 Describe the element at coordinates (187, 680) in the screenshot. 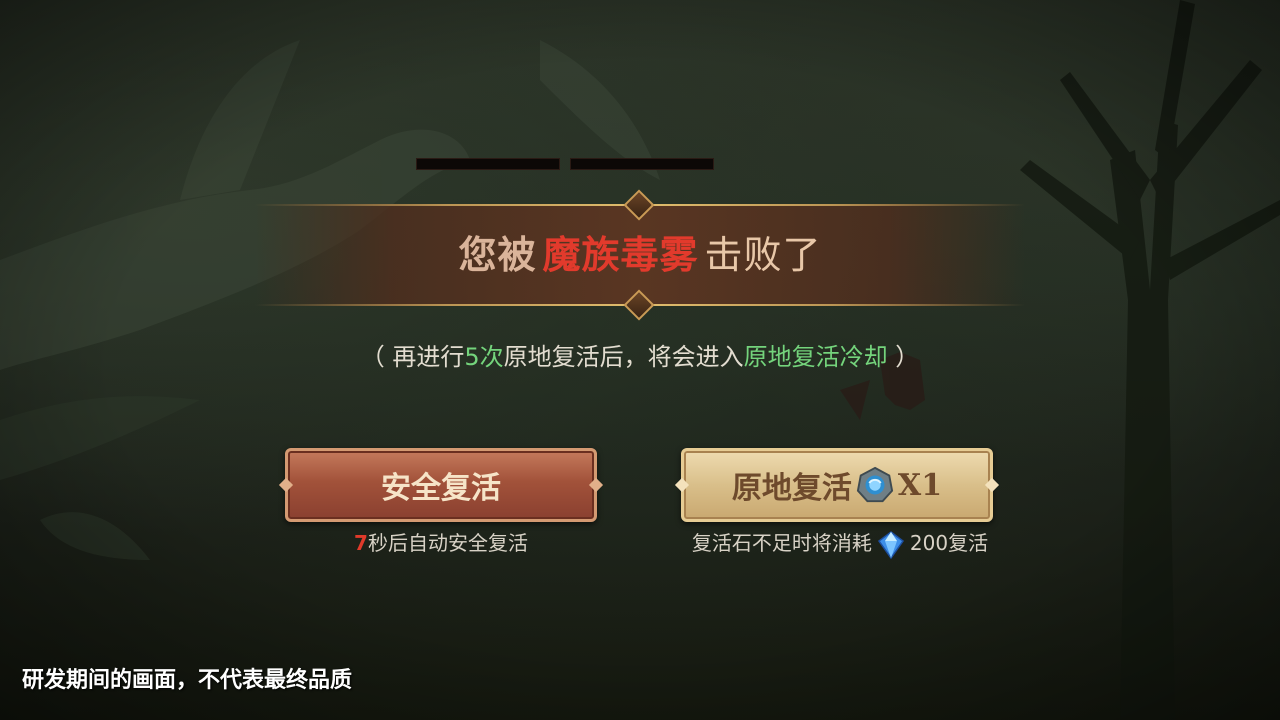

I see `dev-build-disclaimer: 研发期间的画面，不代表最终品质` at that location.